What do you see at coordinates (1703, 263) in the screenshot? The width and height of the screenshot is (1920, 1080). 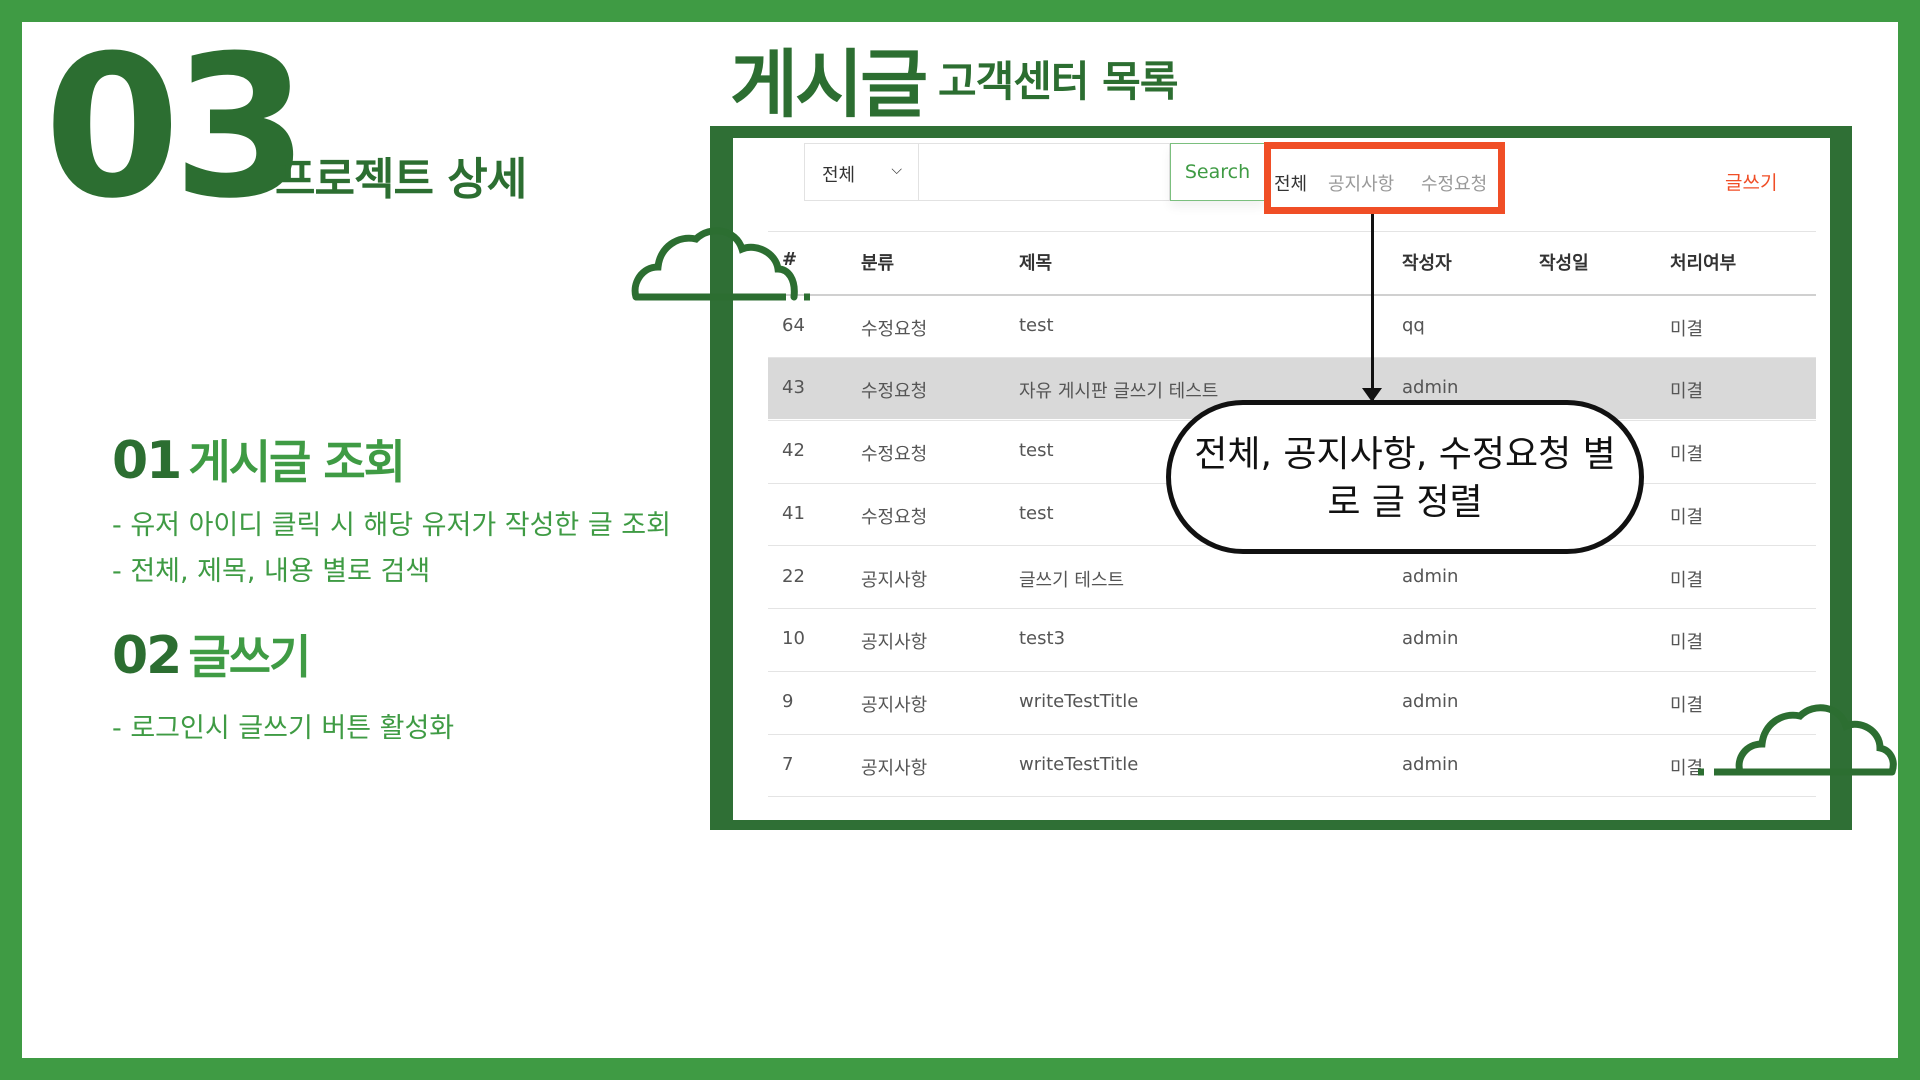 I see `column-header-status: 처리여부` at bounding box center [1703, 263].